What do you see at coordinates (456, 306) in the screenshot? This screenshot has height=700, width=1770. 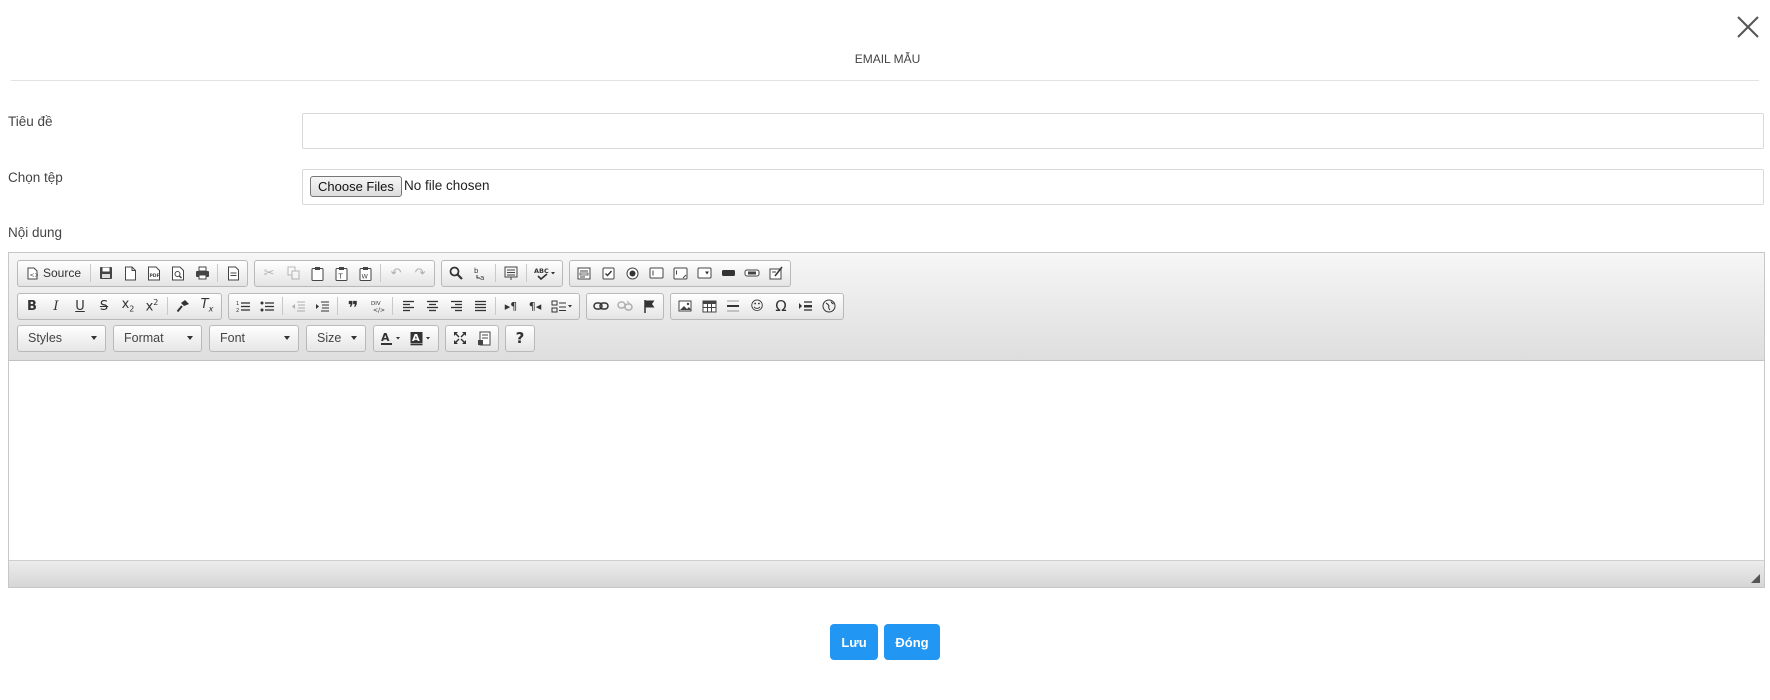 I see `align-right-icon` at bounding box center [456, 306].